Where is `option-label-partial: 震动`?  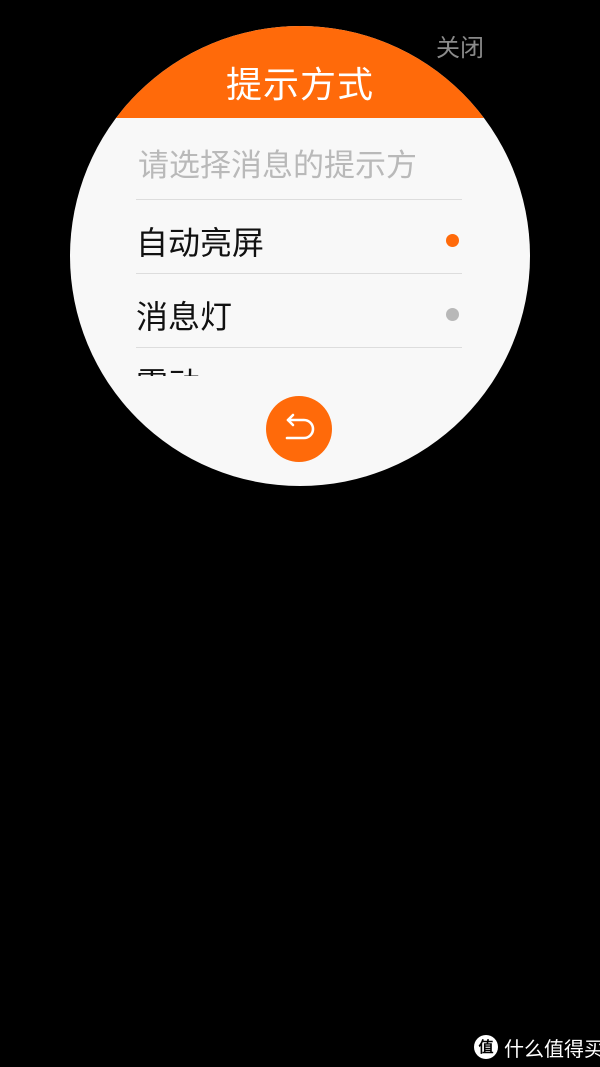
option-label-partial: 震动 is located at coordinates (168, 370).